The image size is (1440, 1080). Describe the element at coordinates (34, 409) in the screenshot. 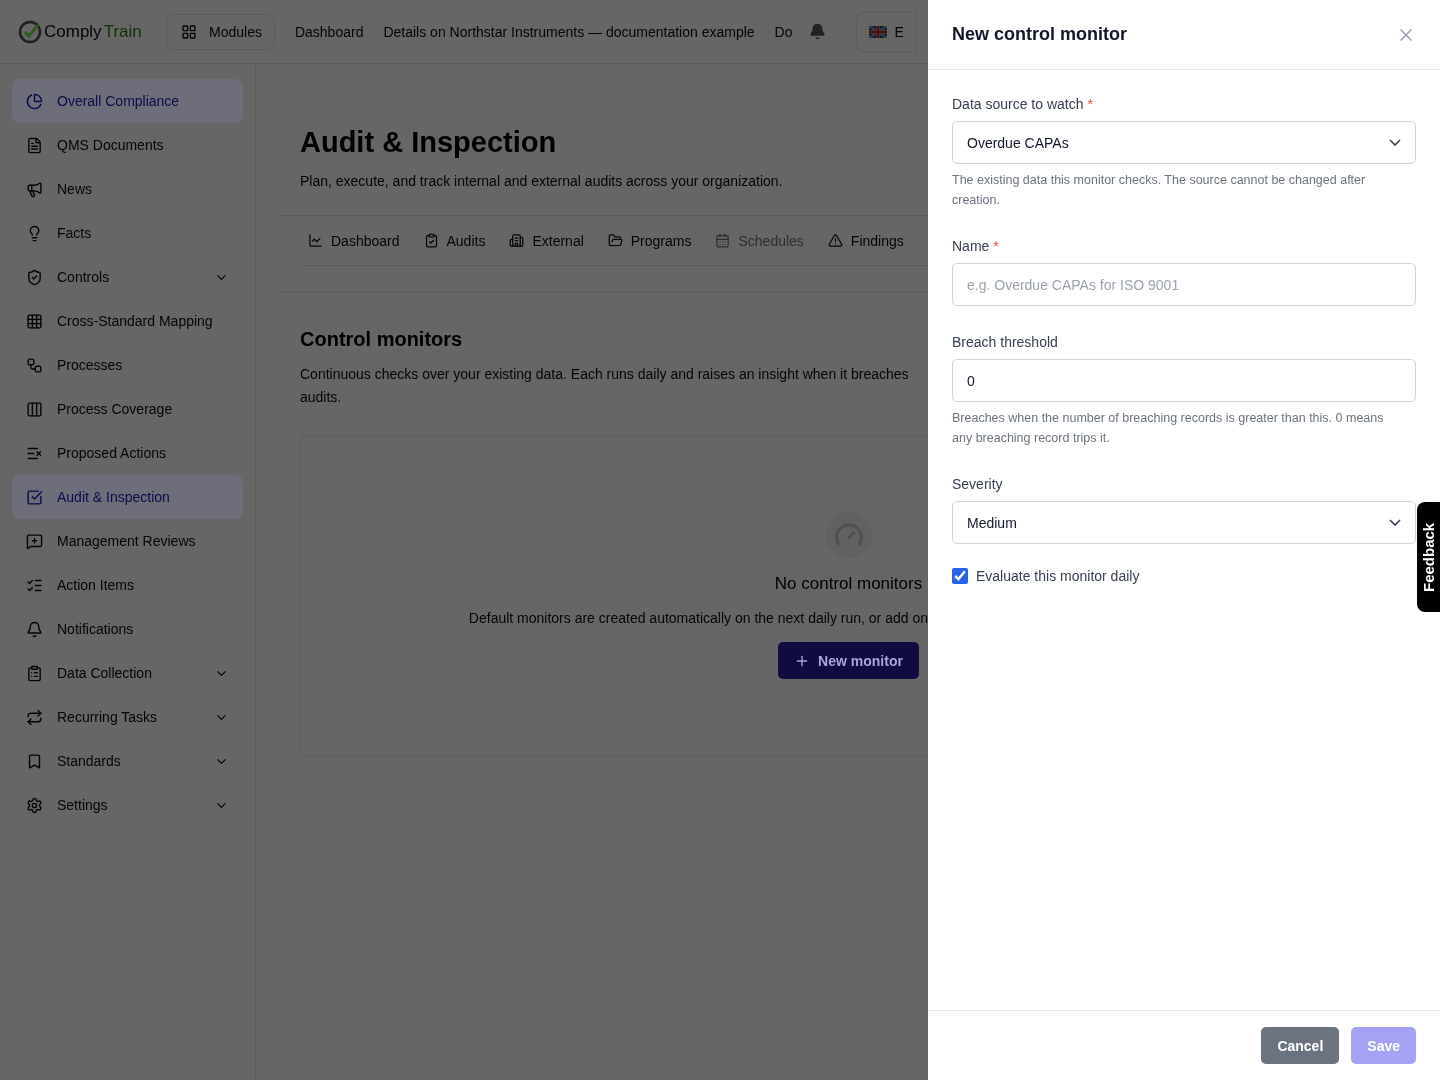

I see `columns-icon` at that location.